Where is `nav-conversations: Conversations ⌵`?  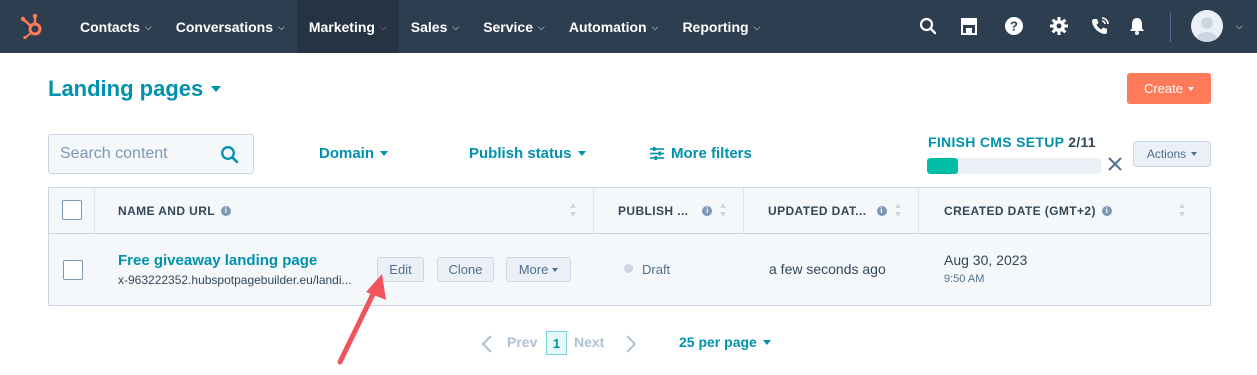
nav-conversations: Conversations ⌵ is located at coordinates (230, 26).